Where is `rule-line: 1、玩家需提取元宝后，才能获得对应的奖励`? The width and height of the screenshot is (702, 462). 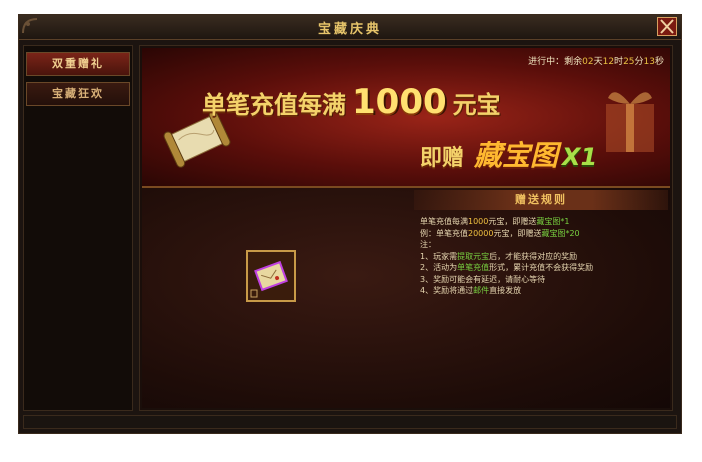 rule-line: 1、玩家需提取元宝后，才能获得对应的奖励 is located at coordinates (499, 256).